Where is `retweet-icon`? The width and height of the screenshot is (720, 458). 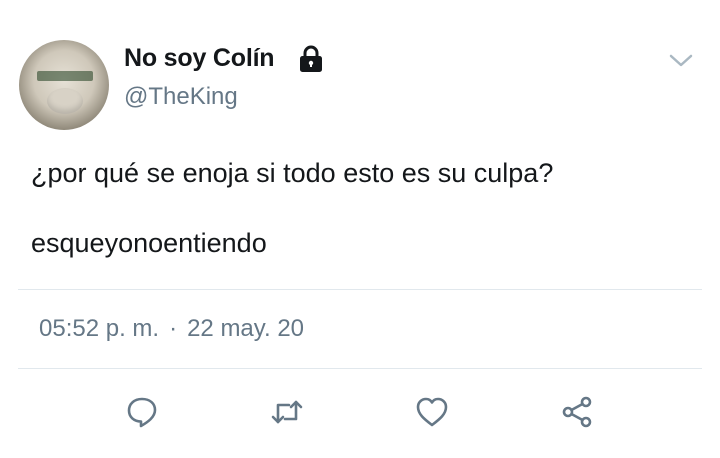 retweet-icon is located at coordinates (287, 412).